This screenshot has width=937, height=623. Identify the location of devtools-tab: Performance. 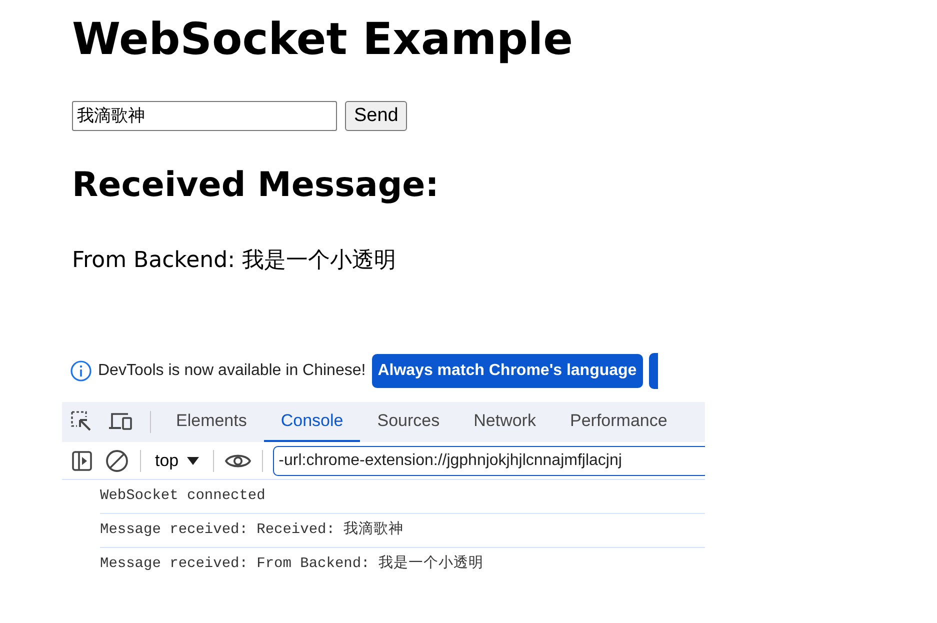
(618, 422).